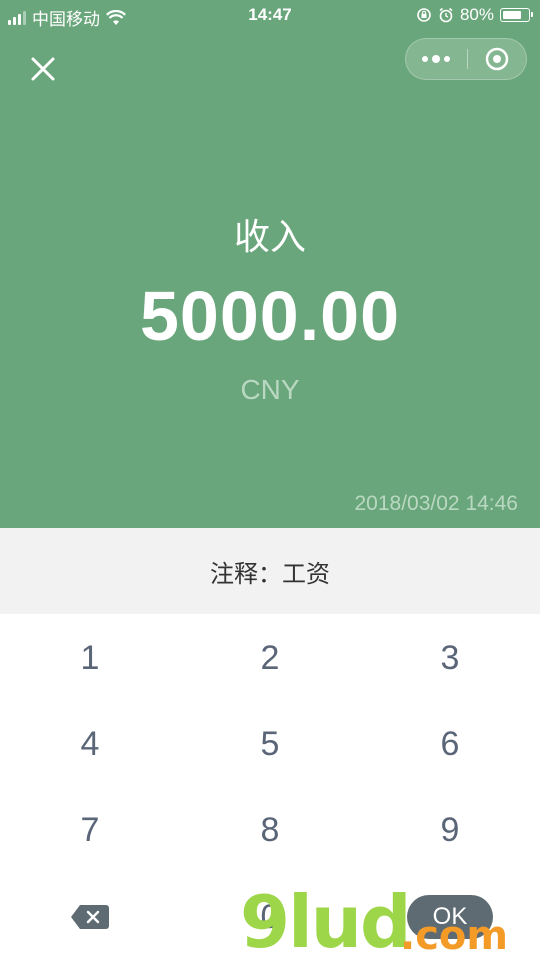  I want to click on close-icon, so click(43, 69).